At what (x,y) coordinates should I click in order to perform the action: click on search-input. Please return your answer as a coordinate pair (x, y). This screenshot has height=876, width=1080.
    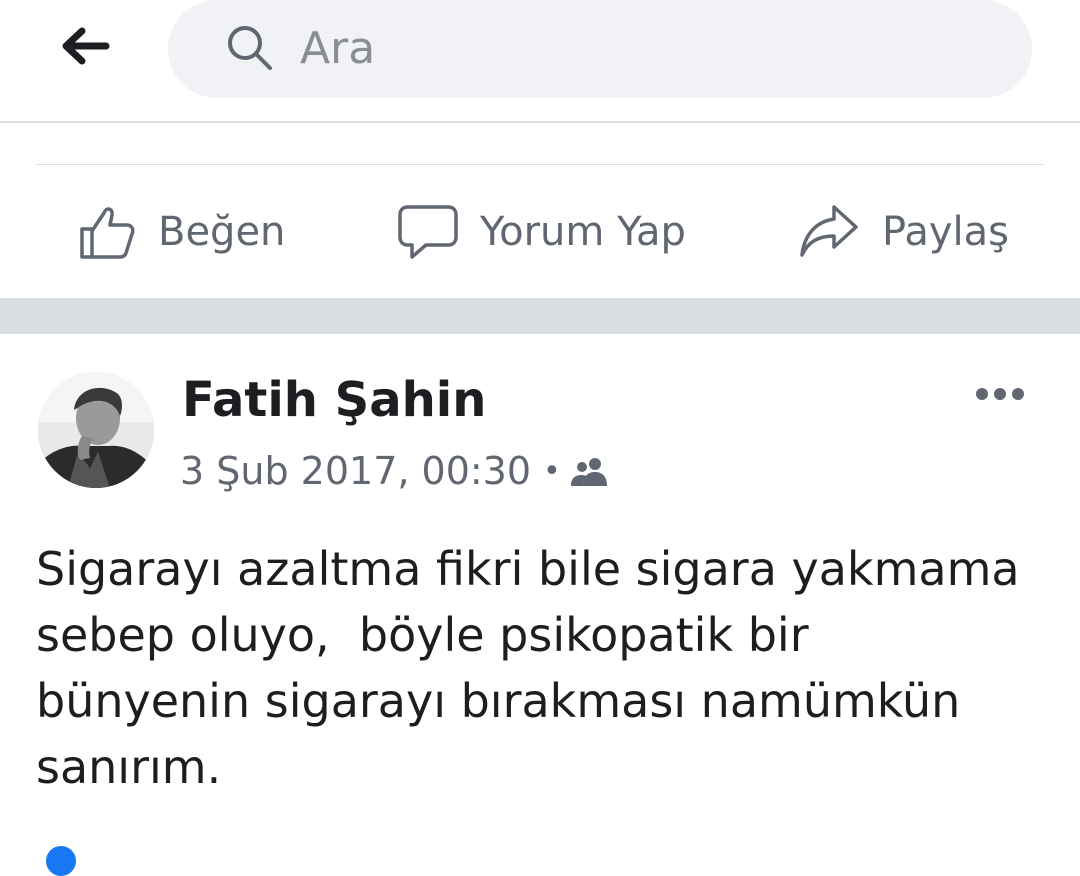
    Looking at the image, I should click on (640, 48).